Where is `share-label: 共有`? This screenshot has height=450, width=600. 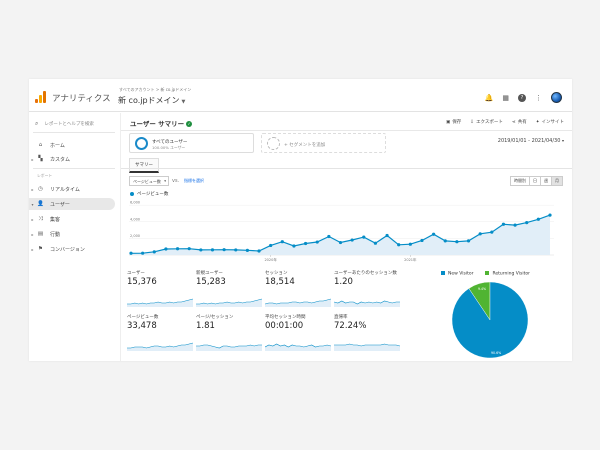 share-label: 共有 is located at coordinates (522, 122).